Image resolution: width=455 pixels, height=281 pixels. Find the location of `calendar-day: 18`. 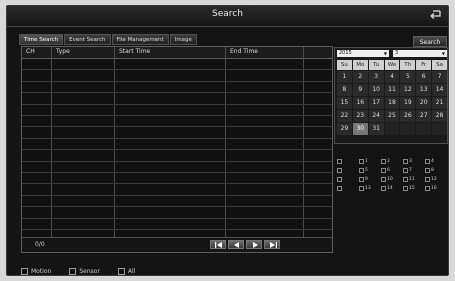

calendar-day: 18 is located at coordinates (392, 103).